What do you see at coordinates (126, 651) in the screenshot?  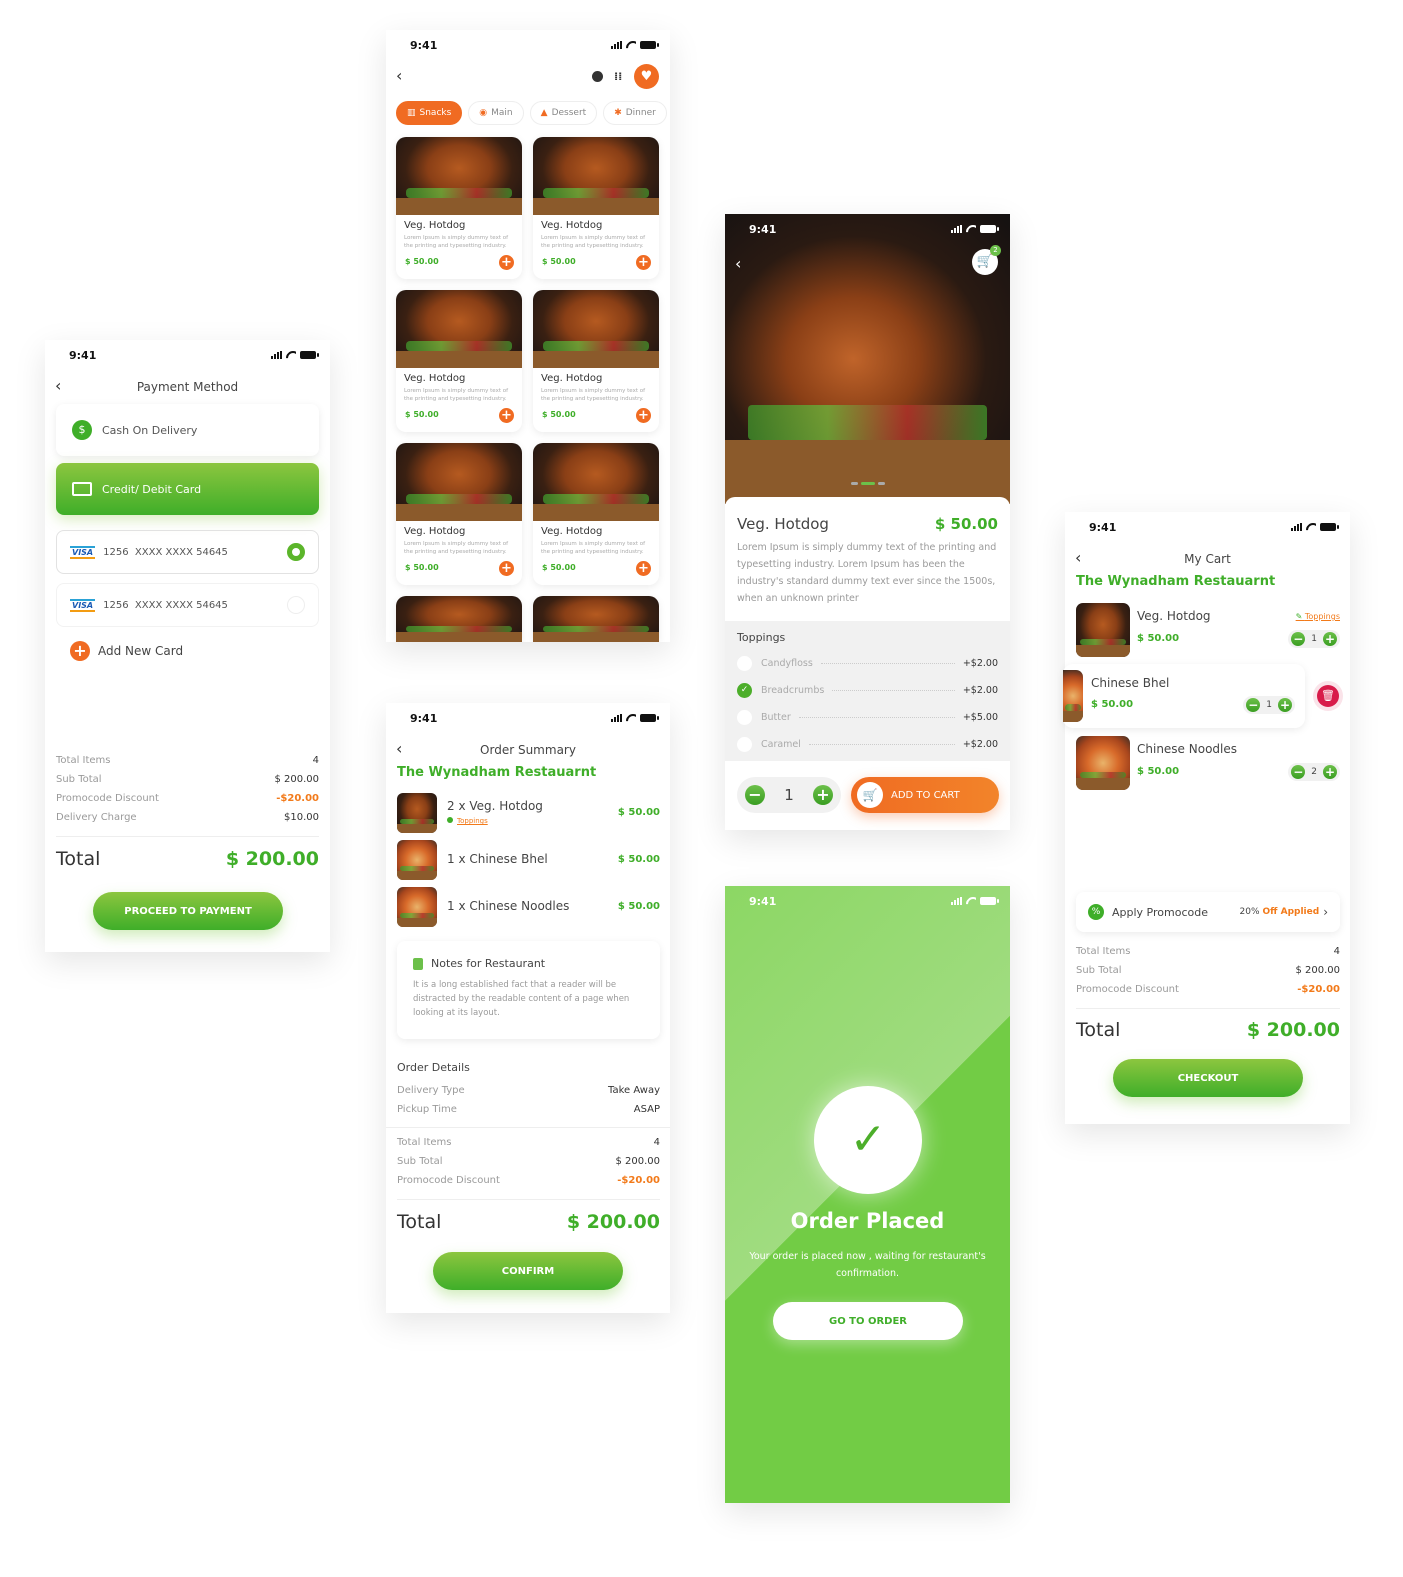 I see `add-new-card-button: + Add New Card` at bounding box center [126, 651].